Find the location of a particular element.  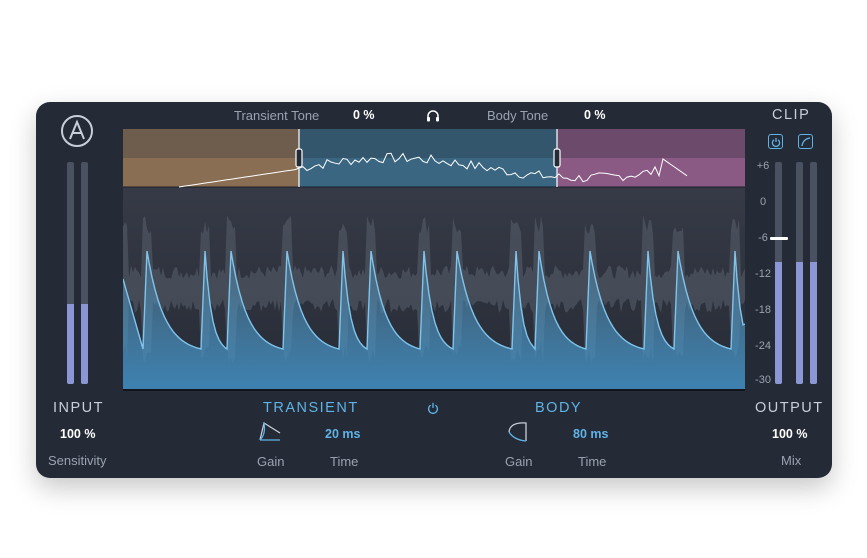

input-sensitivity-value: 100 % is located at coordinates (77, 434).